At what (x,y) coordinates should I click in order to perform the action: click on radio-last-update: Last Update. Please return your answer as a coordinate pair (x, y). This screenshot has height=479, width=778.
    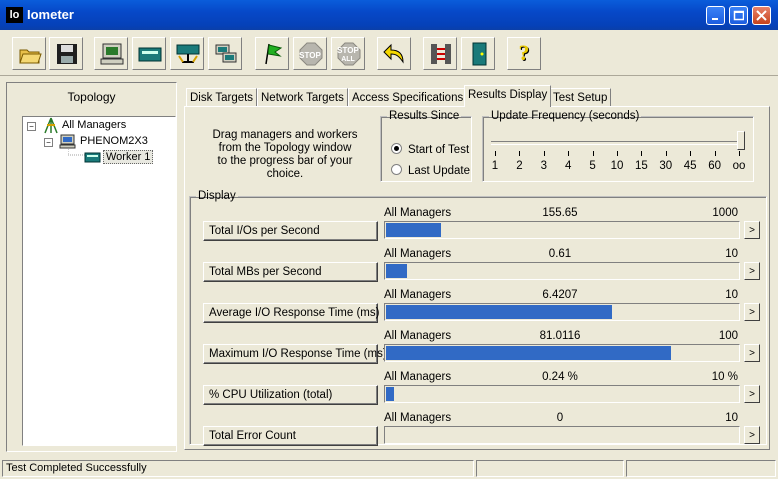
    Looking at the image, I should click on (430, 170).